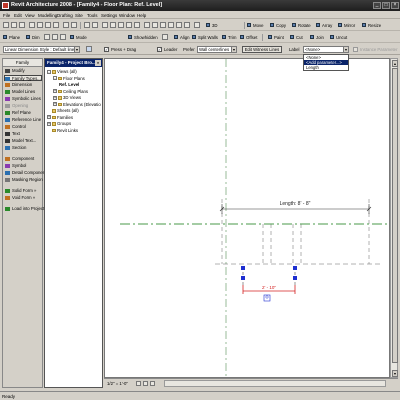  Describe the element at coordinates (25, 173) in the screenshot. I see `design-bar-item-detail-component: Detail Component` at that location.